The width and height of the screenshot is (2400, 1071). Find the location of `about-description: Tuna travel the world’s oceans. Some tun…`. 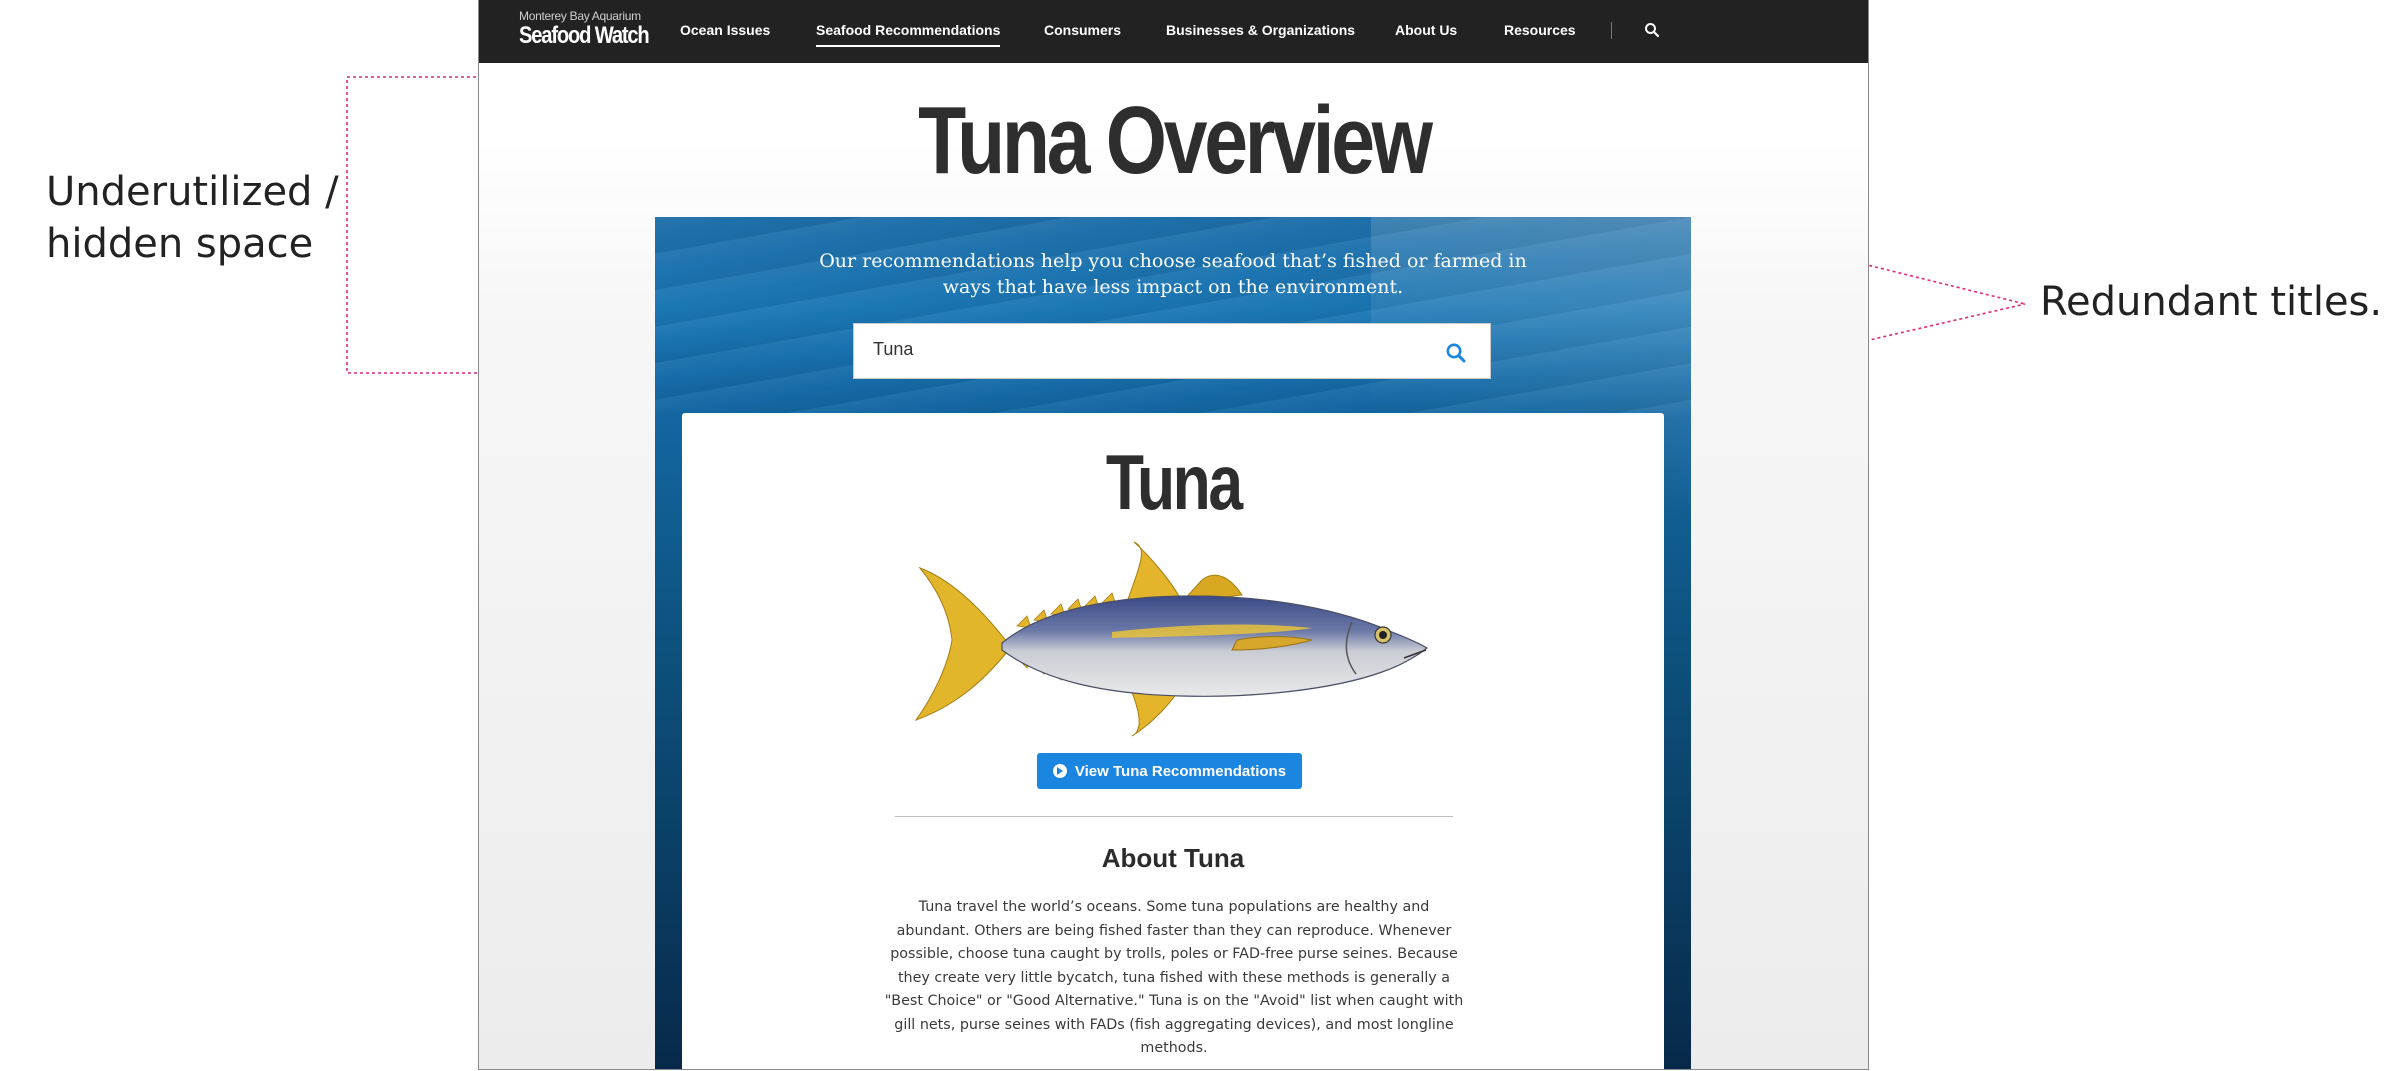

about-description: Tuna travel the world’s oceans. Some tun… is located at coordinates (1174, 977).